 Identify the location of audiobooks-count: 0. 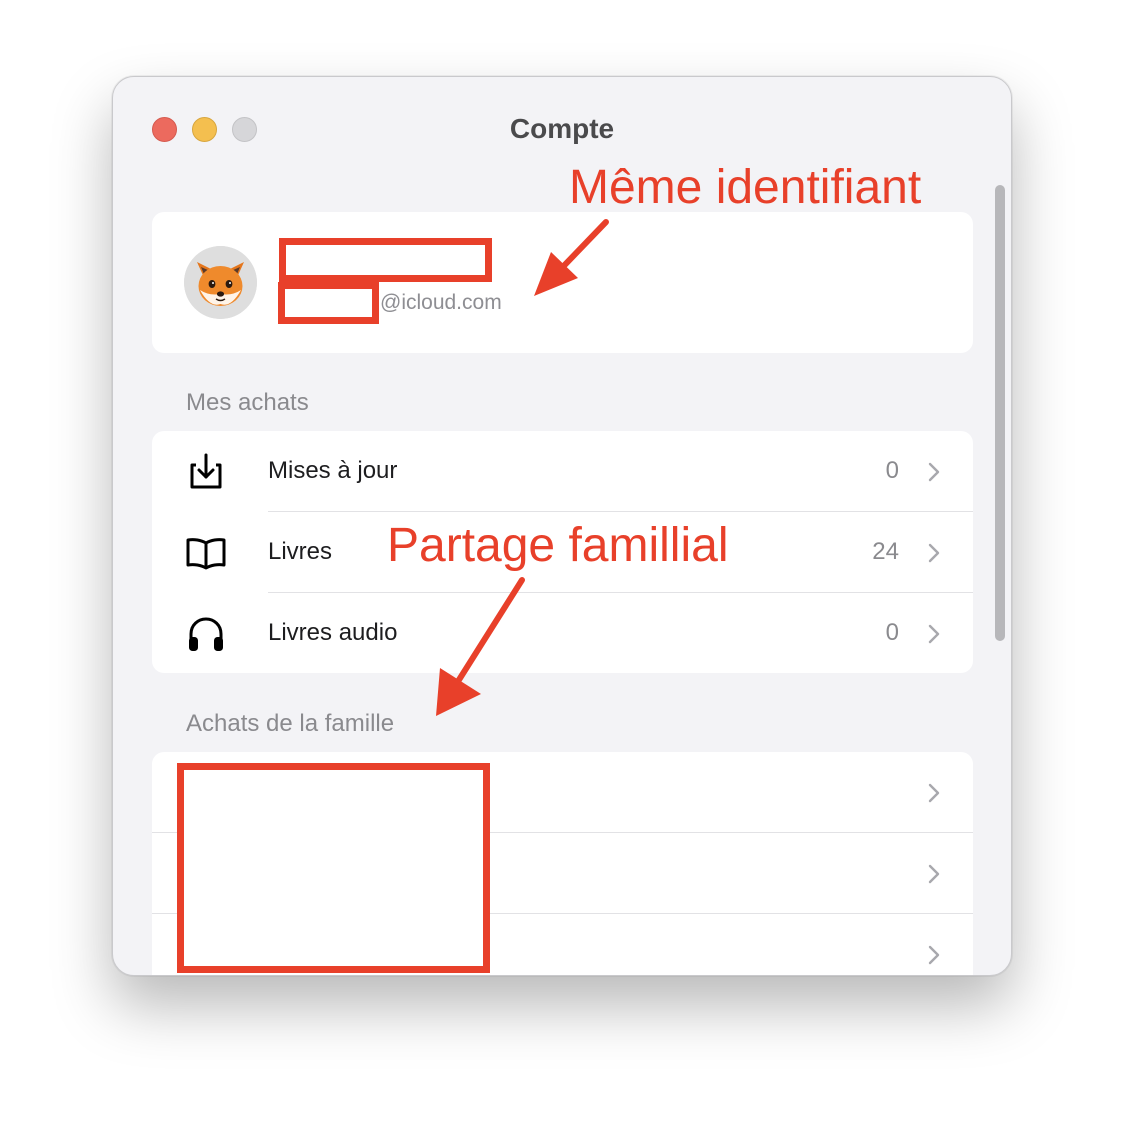
(892, 632).